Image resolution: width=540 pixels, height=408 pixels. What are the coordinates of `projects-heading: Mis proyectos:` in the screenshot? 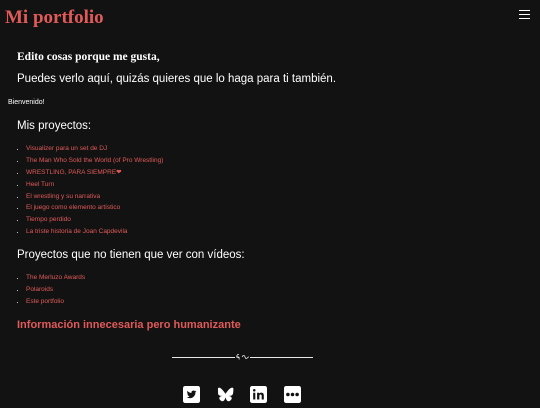 It's located at (54, 126).